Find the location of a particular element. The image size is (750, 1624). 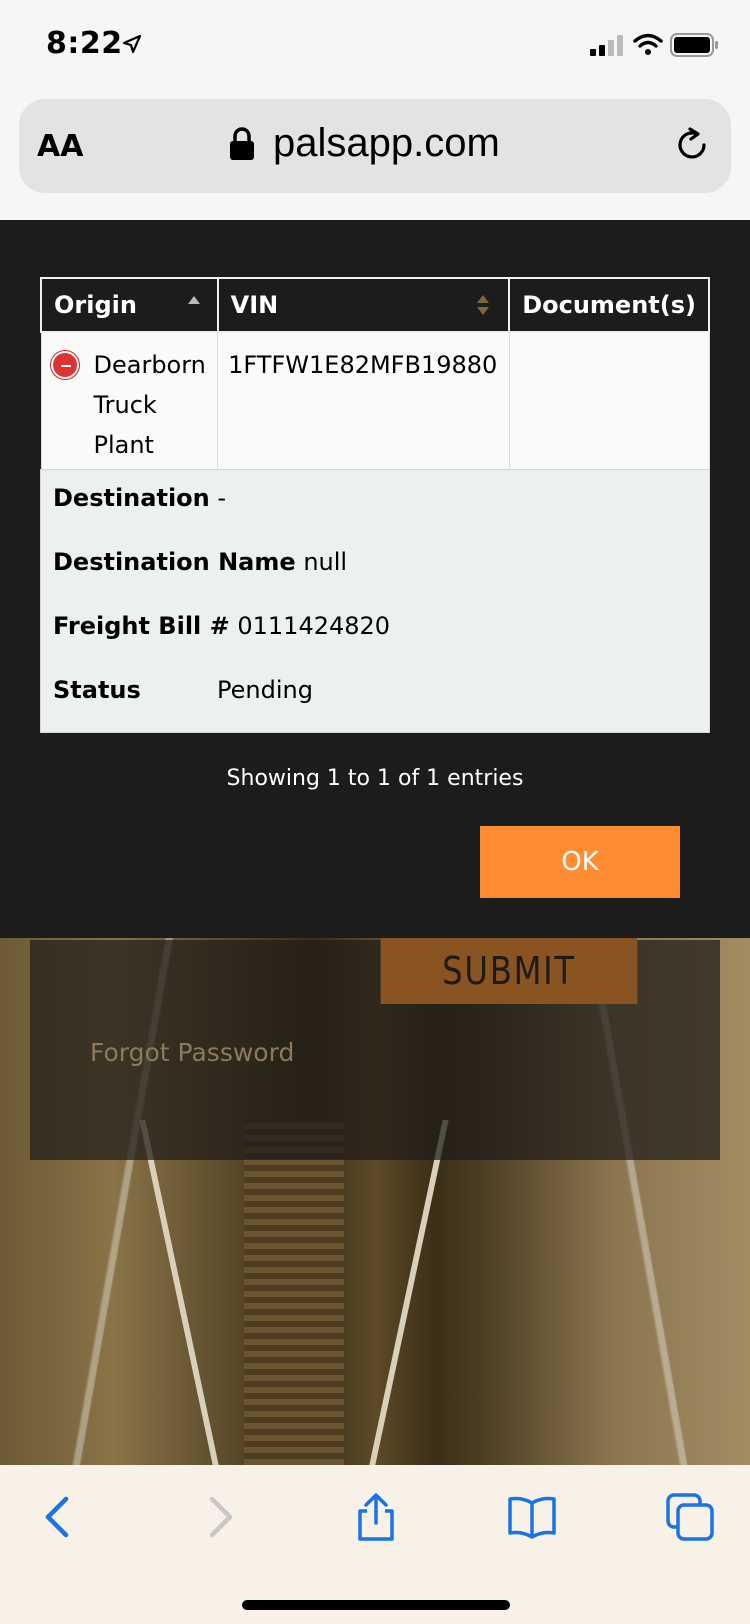

ok-button: OK is located at coordinates (580, 862).